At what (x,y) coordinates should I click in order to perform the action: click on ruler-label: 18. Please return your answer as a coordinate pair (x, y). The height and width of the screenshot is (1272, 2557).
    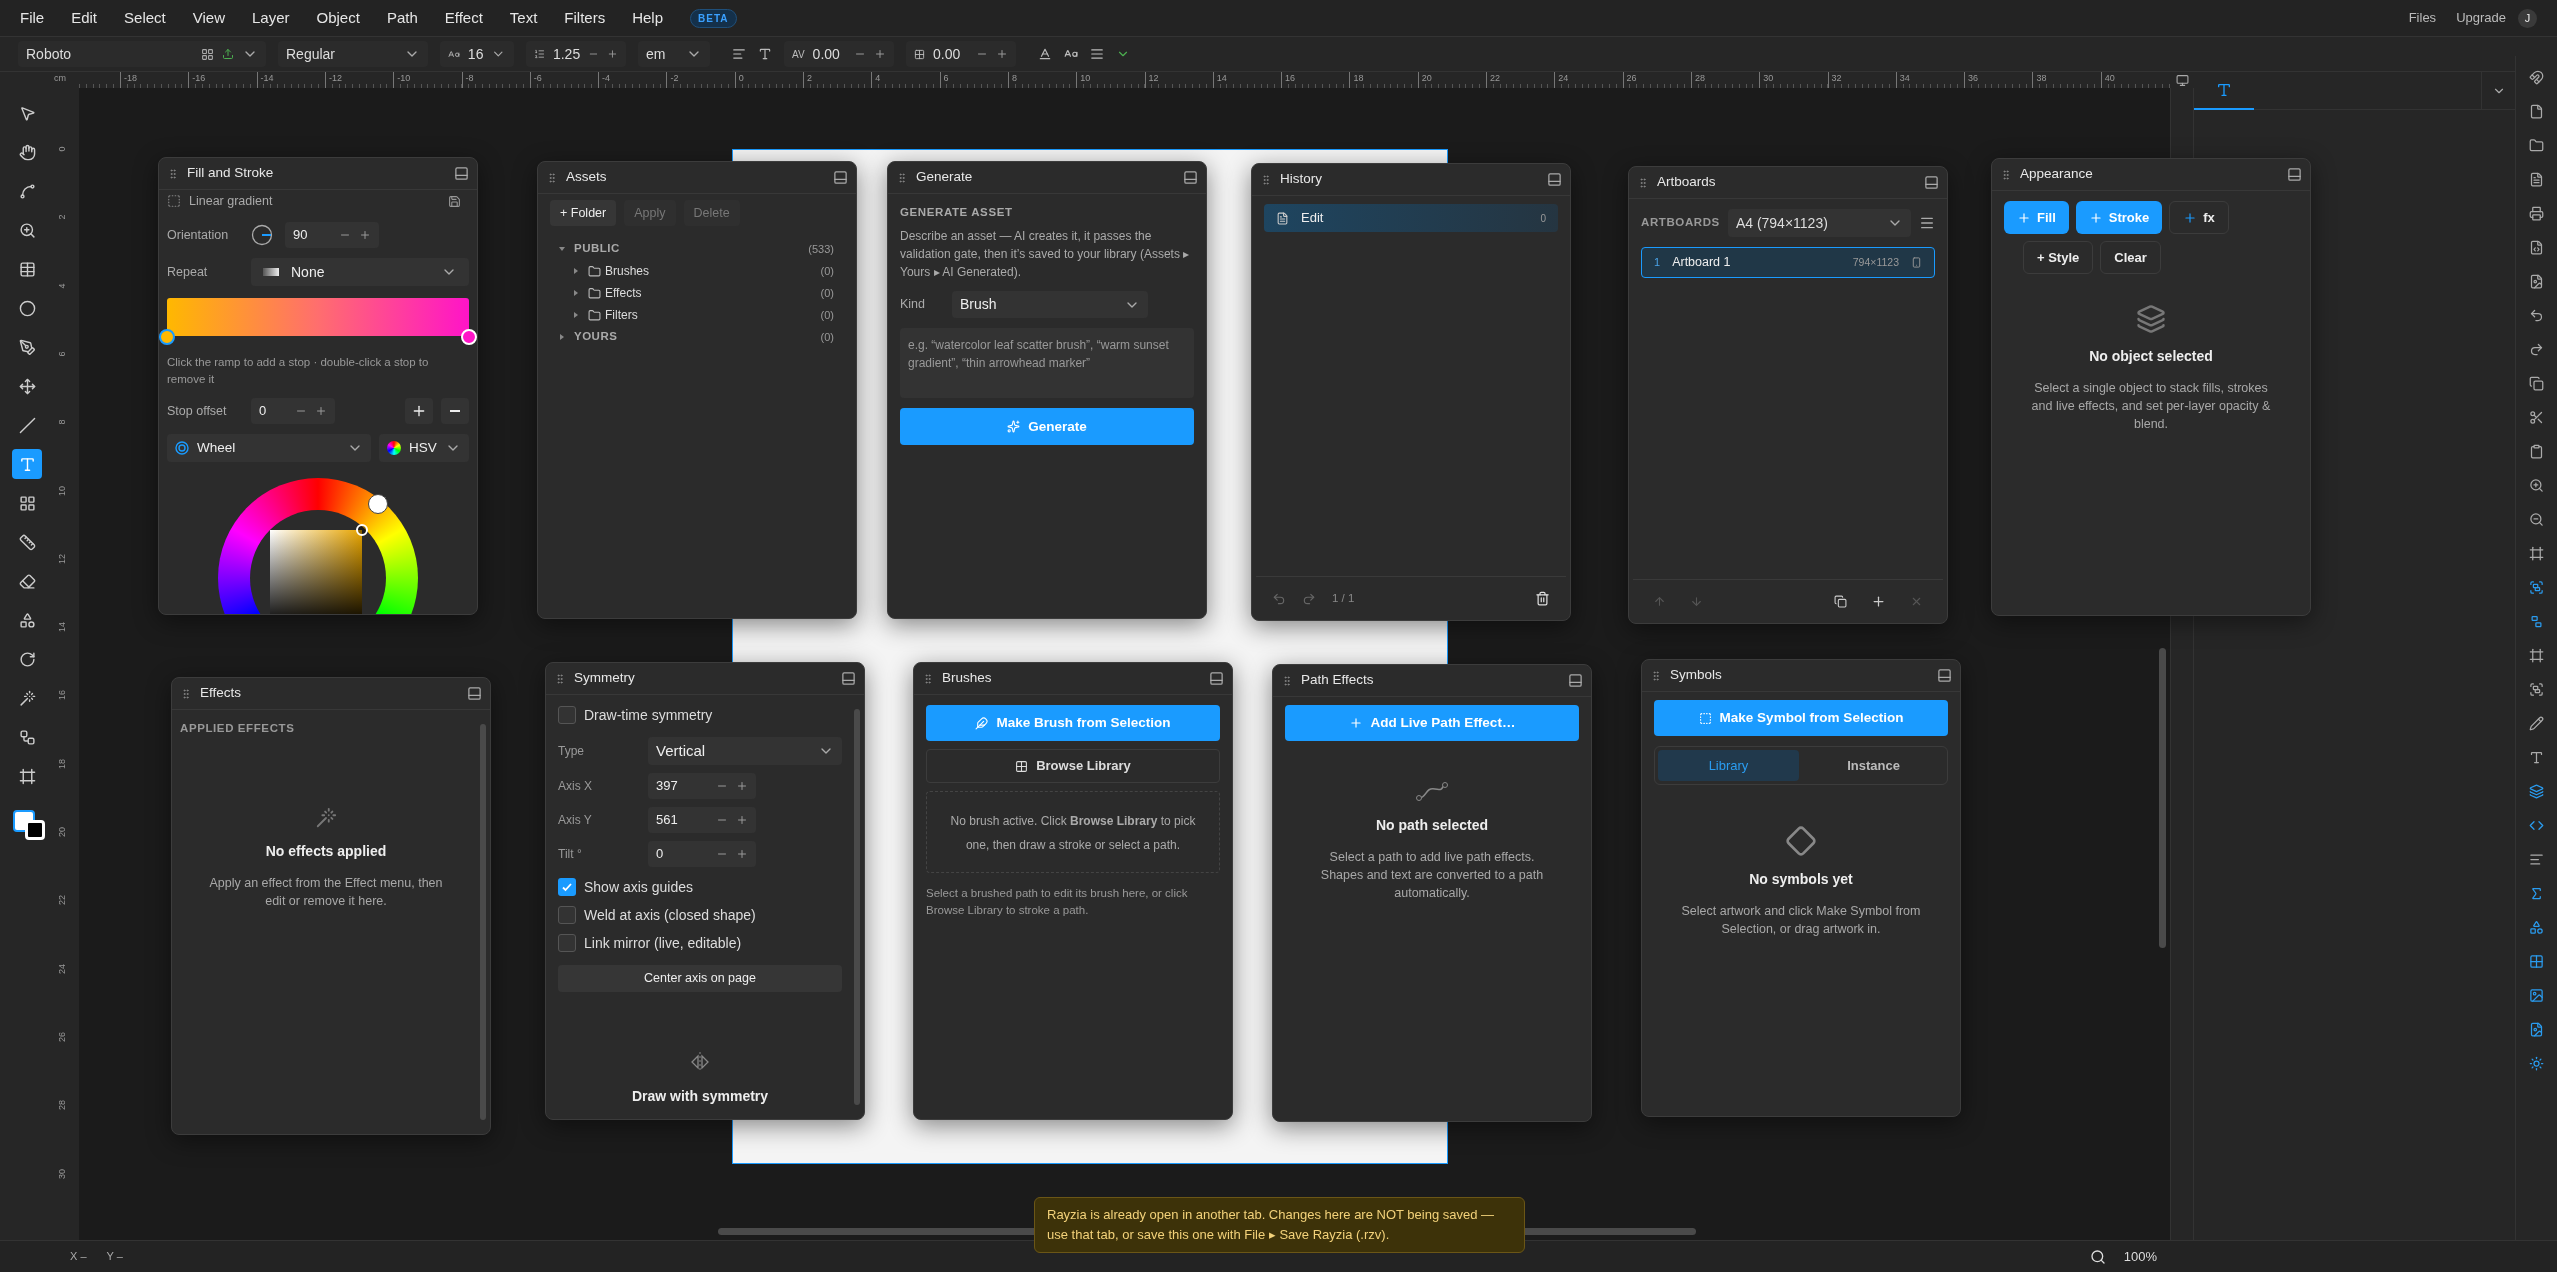
    Looking at the image, I should click on (63, 764).